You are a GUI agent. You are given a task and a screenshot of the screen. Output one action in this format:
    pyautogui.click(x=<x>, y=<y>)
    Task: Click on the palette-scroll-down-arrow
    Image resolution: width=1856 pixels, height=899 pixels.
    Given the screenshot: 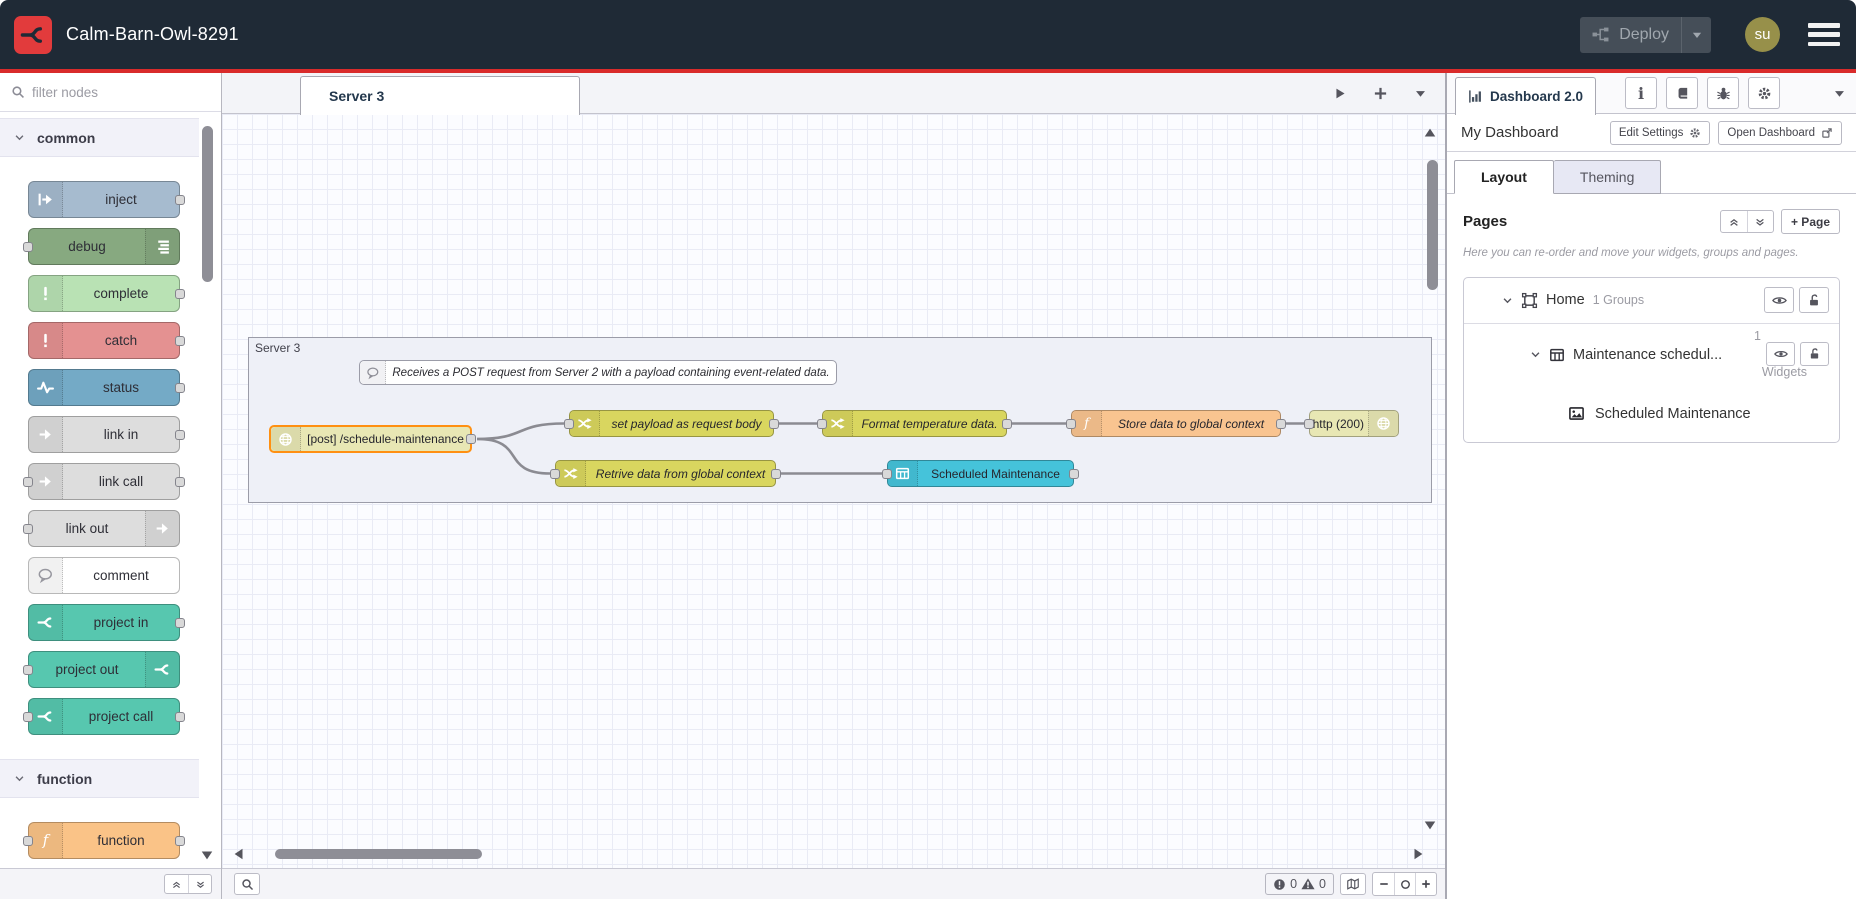 What is the action you would take?
    pyautogui.click(x=207, y=855)
    